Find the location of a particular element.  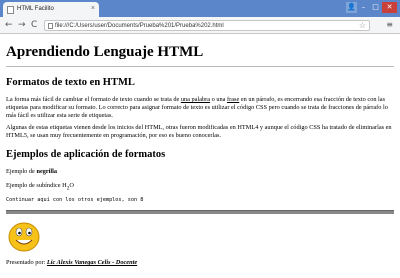

example-bold: Ejemplo de negrilla is located at coordinates (31, 171).